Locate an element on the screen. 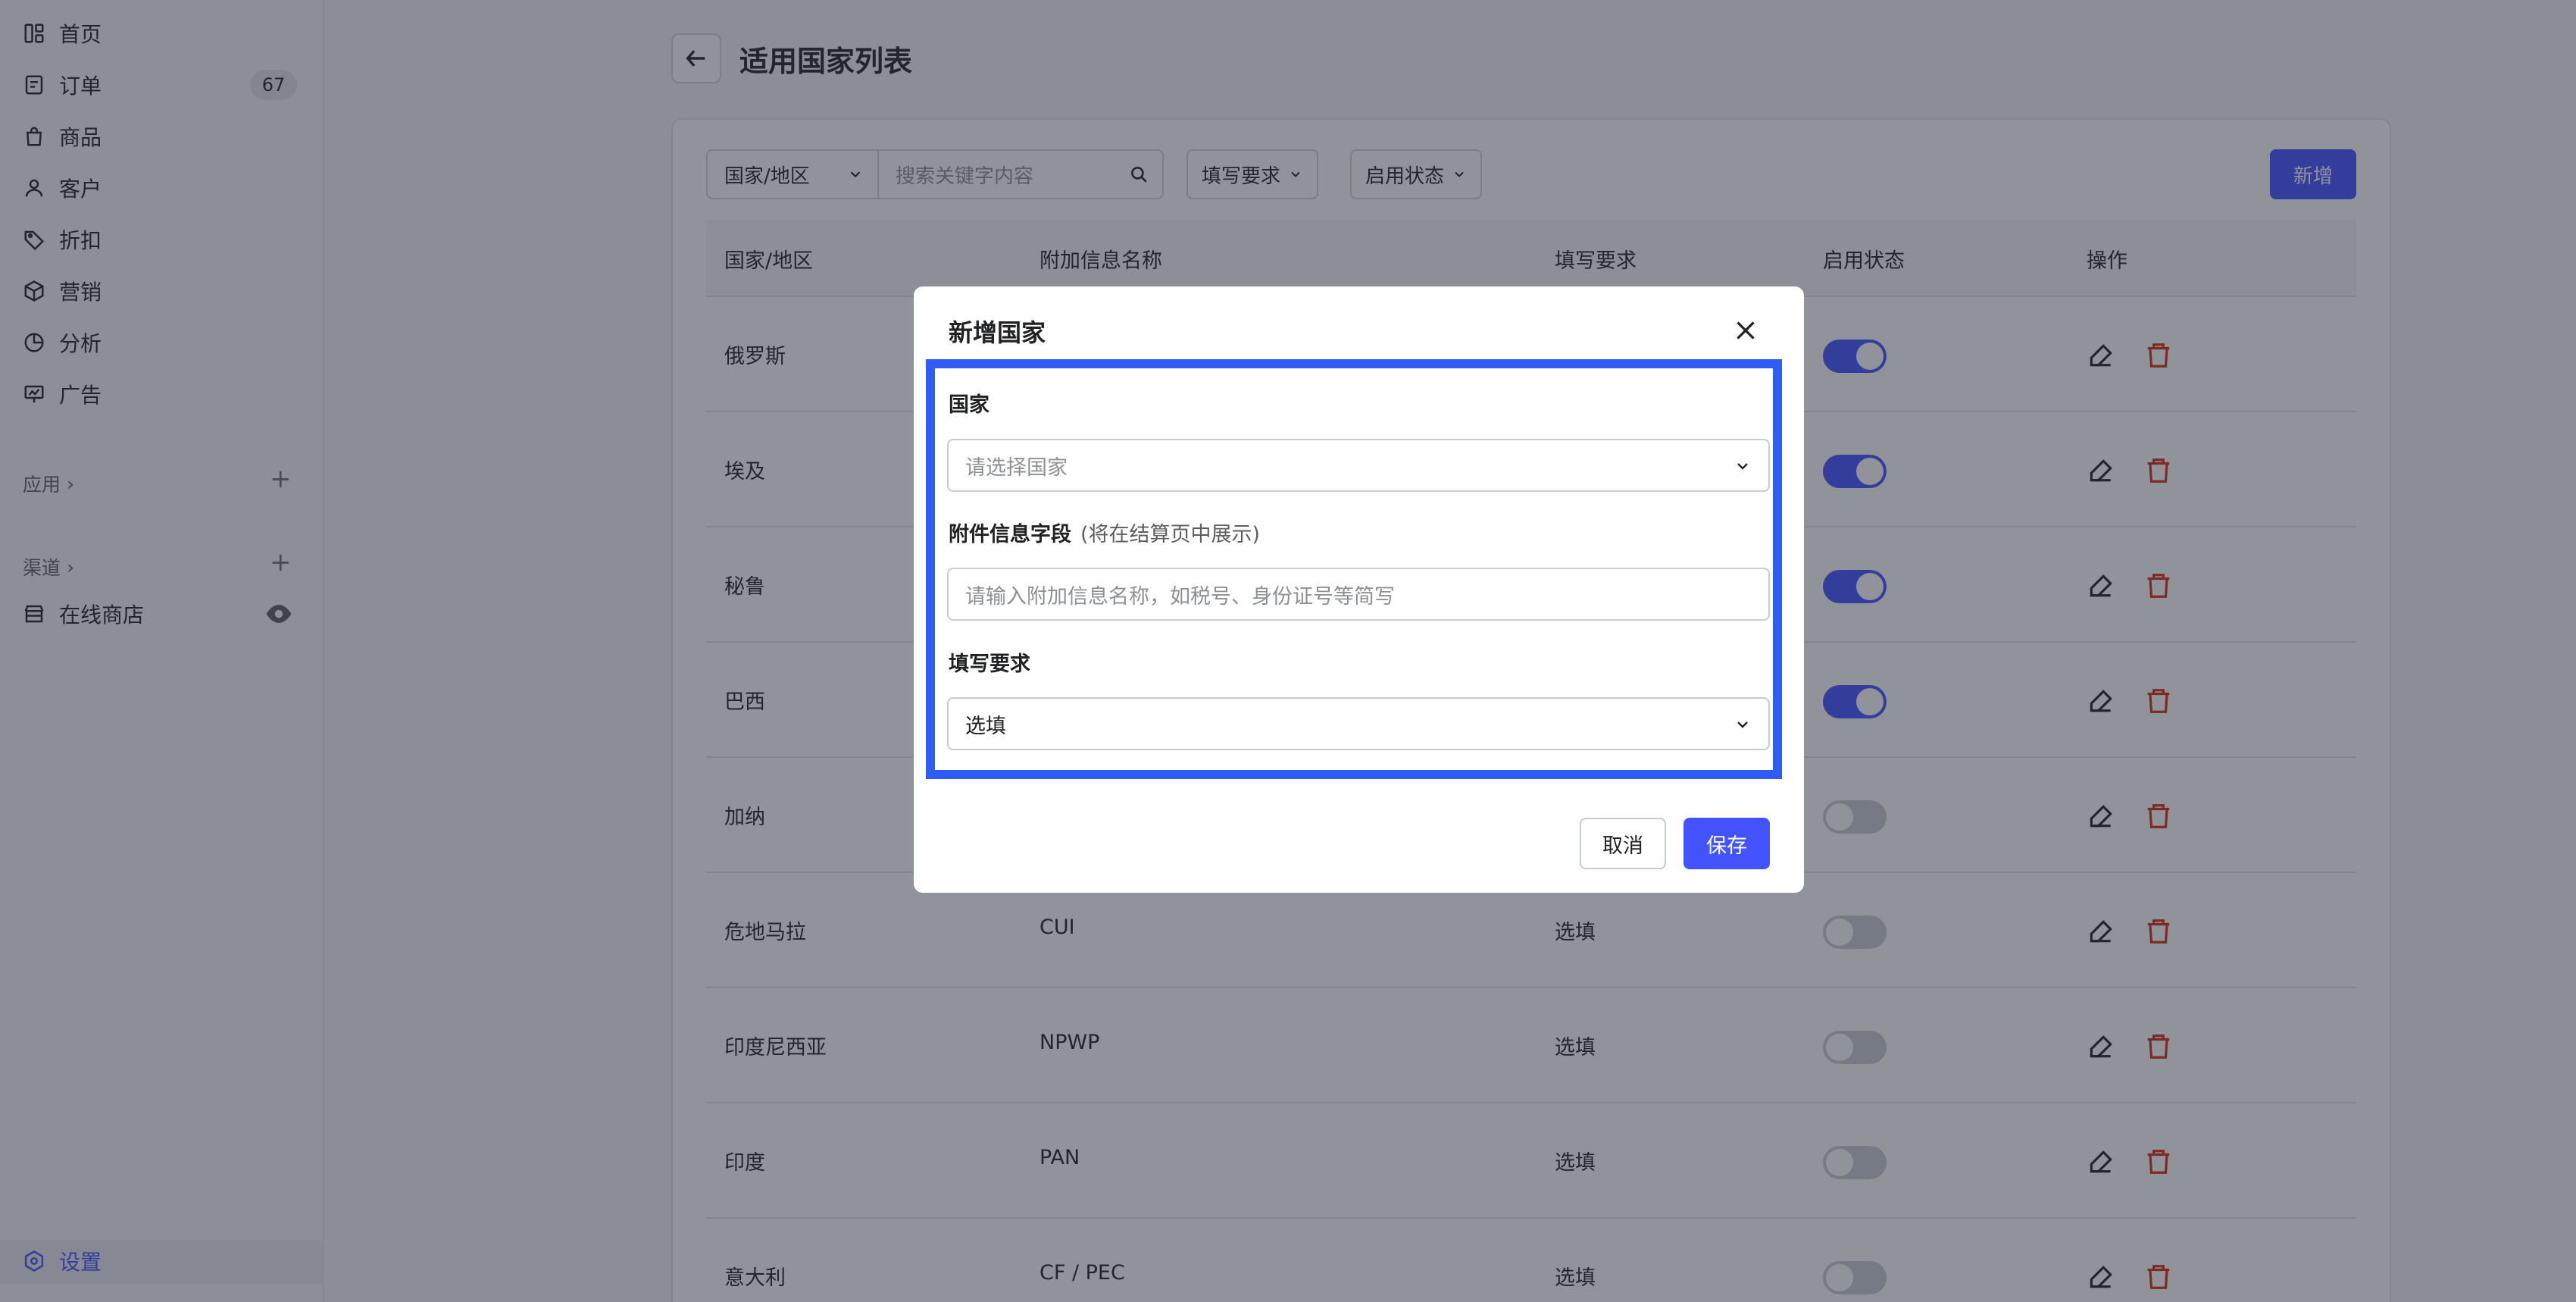 This screenshot has width=2576, height=1302. country-label: 国家 is located at coordinates (969, 405).